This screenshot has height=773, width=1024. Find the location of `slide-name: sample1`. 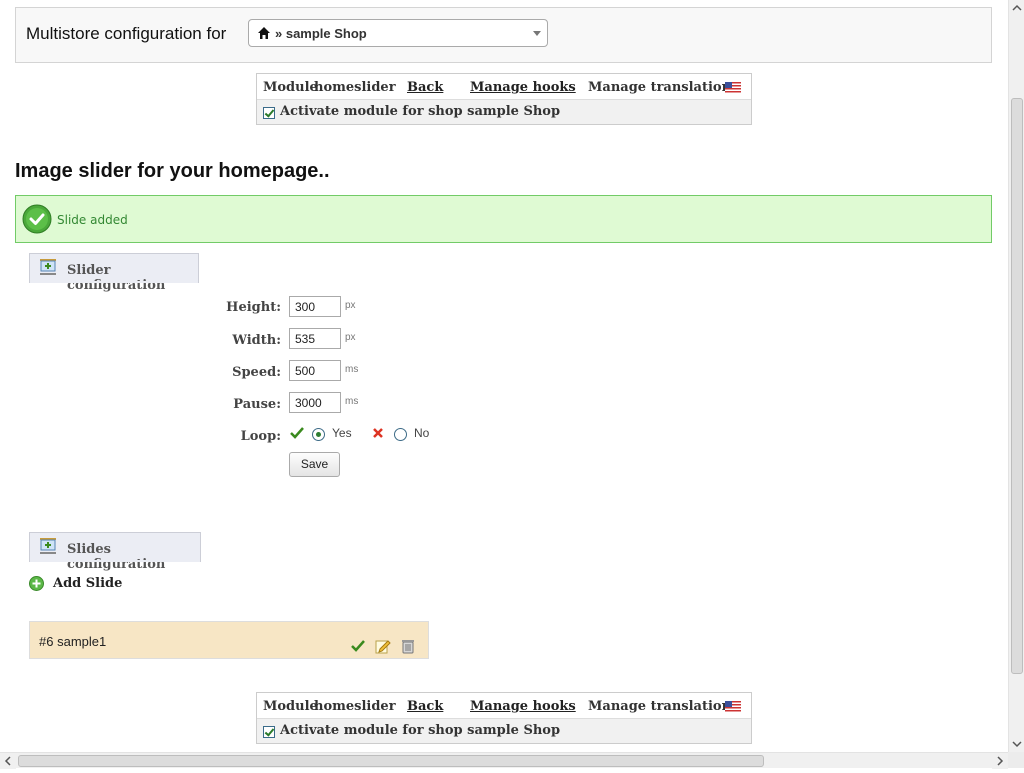

slide-name: sample1 is located at coordinates (82, 641).